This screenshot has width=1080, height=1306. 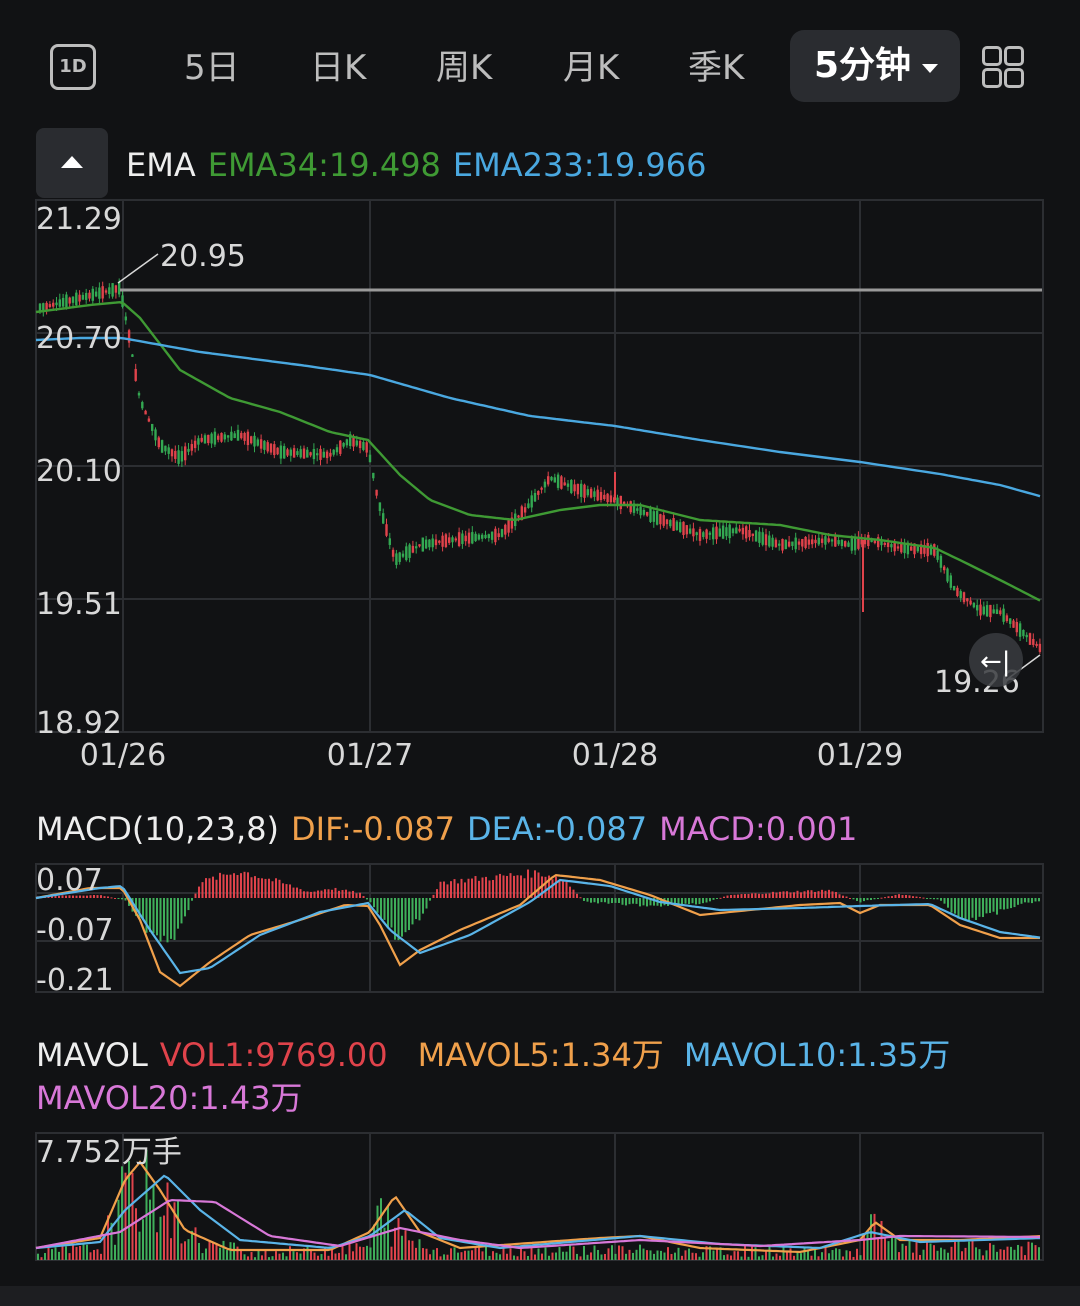 What do you see at coordinates (537, 1224) in the screenshot?
I see `mavol20-line` at bounding box center [537, 1224].